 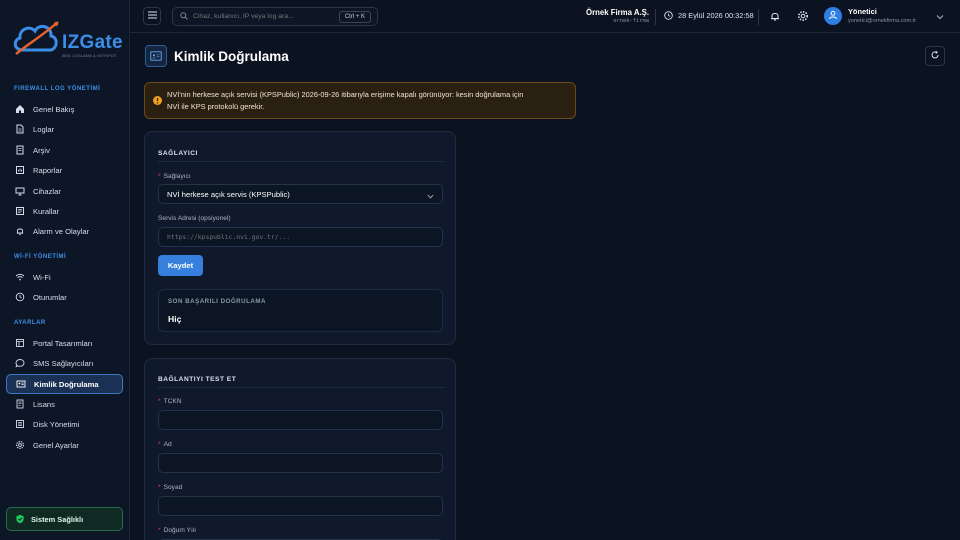 What do you see at coordinates (20, 211) in the screenshot?
I see `rules-icon` at bounding box center [20, 211].